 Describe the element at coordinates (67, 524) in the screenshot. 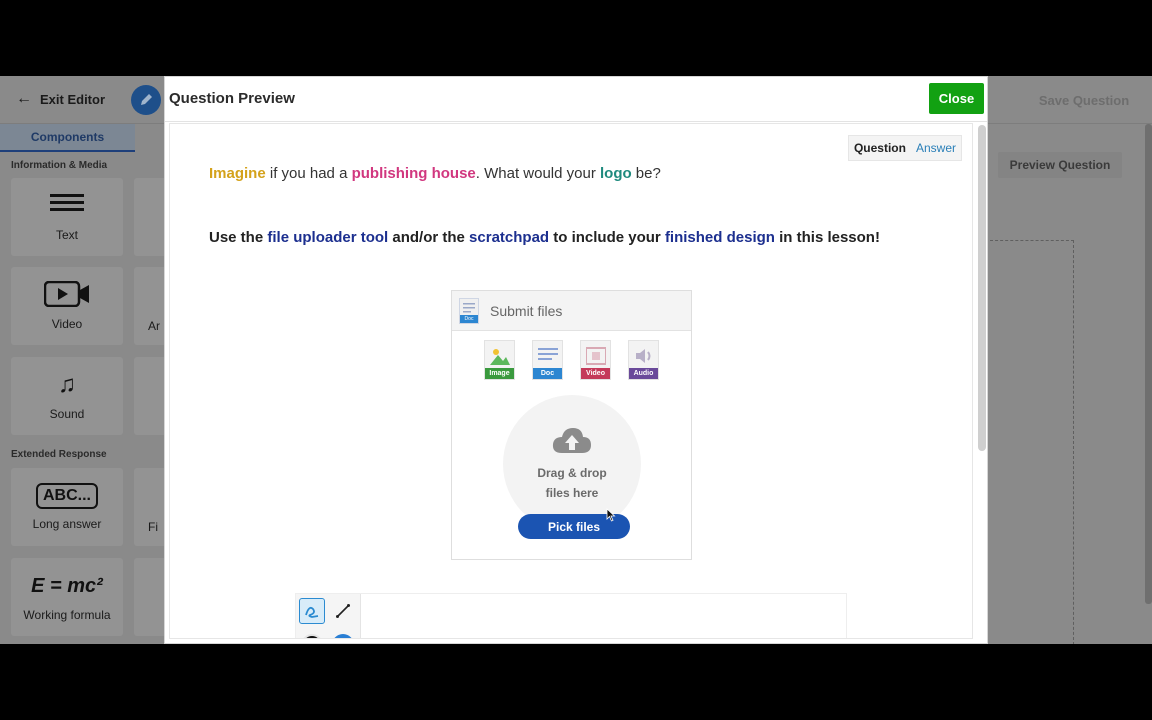

I see `tile-label: Long answer` at that location.